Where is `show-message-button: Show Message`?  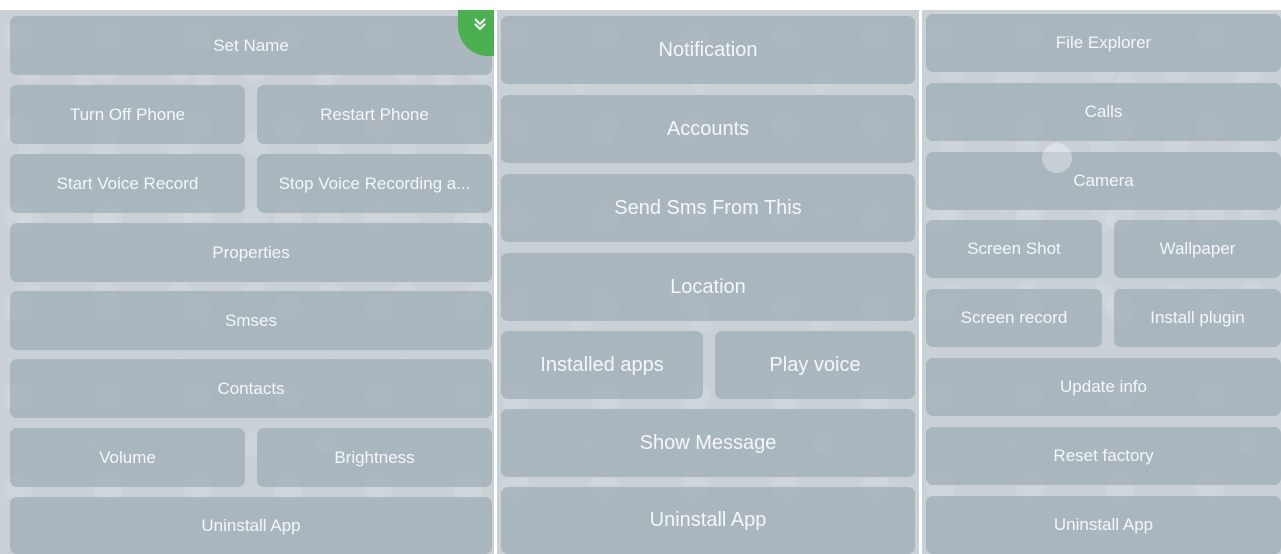
show-message-button: Show Message is located at coordinates (708, 443).